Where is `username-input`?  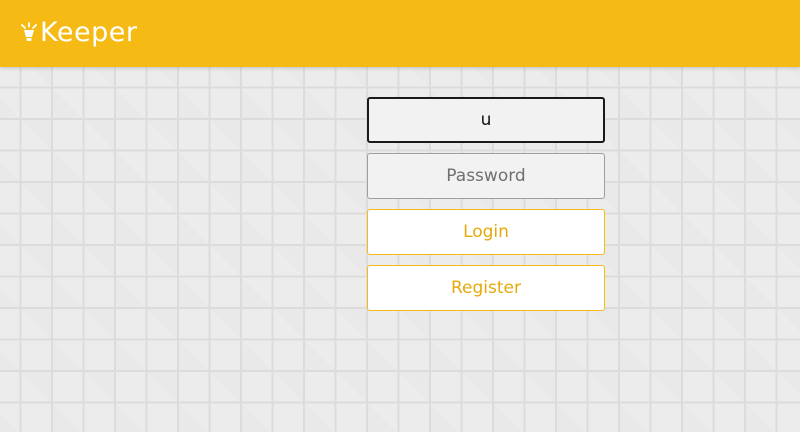
username-input is located at coordinates (486, 120).